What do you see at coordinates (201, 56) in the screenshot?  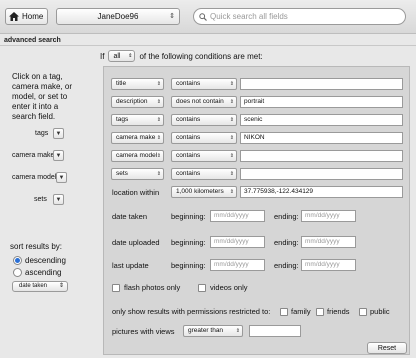 I see `match-suffix: of the following conditions are met:` at bounding box center [201, 56].